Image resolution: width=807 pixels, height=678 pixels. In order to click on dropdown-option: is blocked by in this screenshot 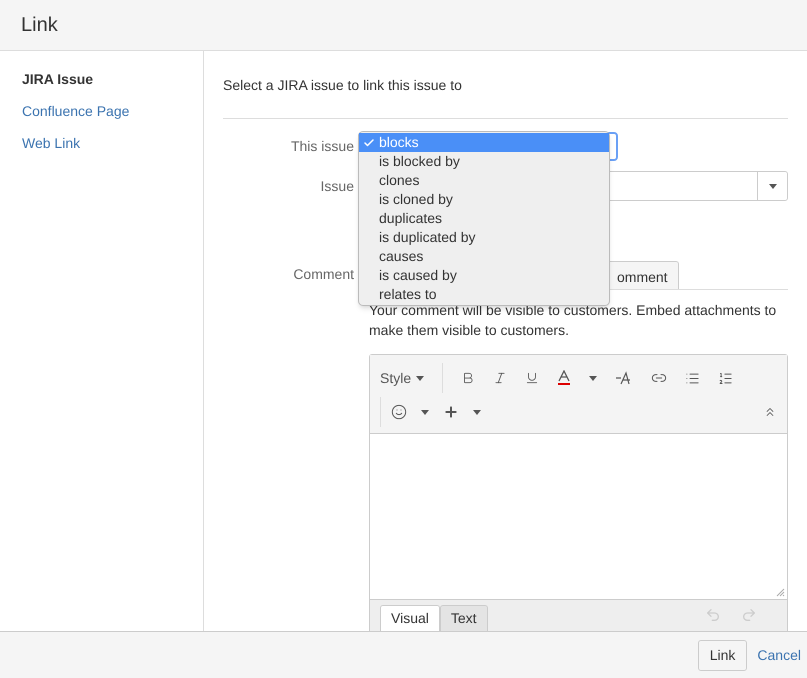, I will do `click(484, 161)`.